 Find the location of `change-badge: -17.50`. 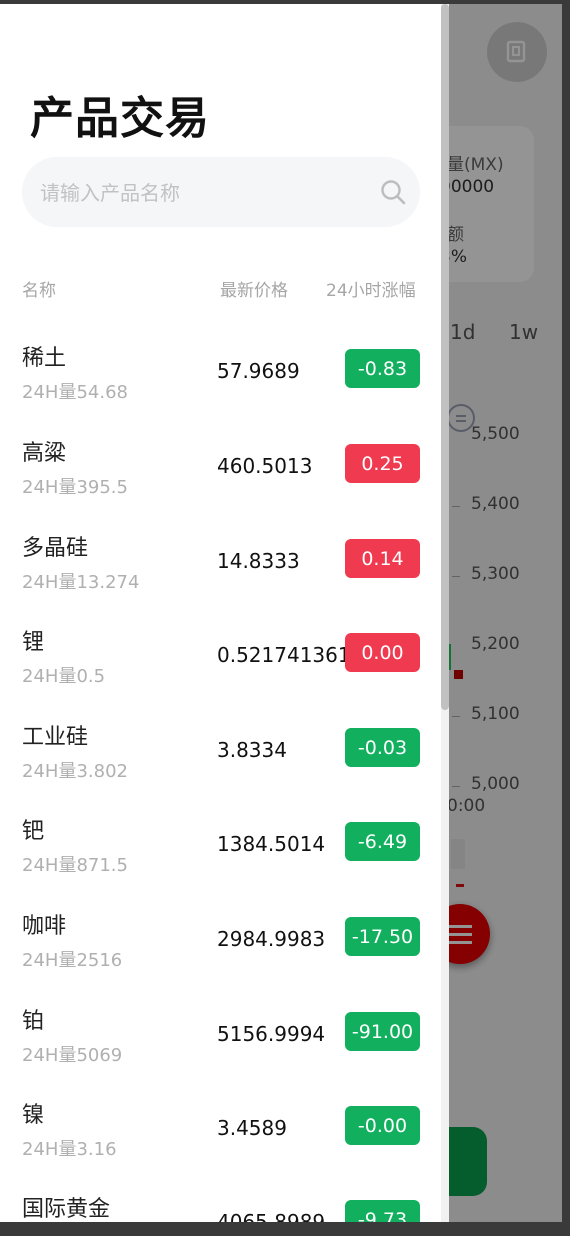

change-badge: -17.50 is located at coordinates (382, 936).